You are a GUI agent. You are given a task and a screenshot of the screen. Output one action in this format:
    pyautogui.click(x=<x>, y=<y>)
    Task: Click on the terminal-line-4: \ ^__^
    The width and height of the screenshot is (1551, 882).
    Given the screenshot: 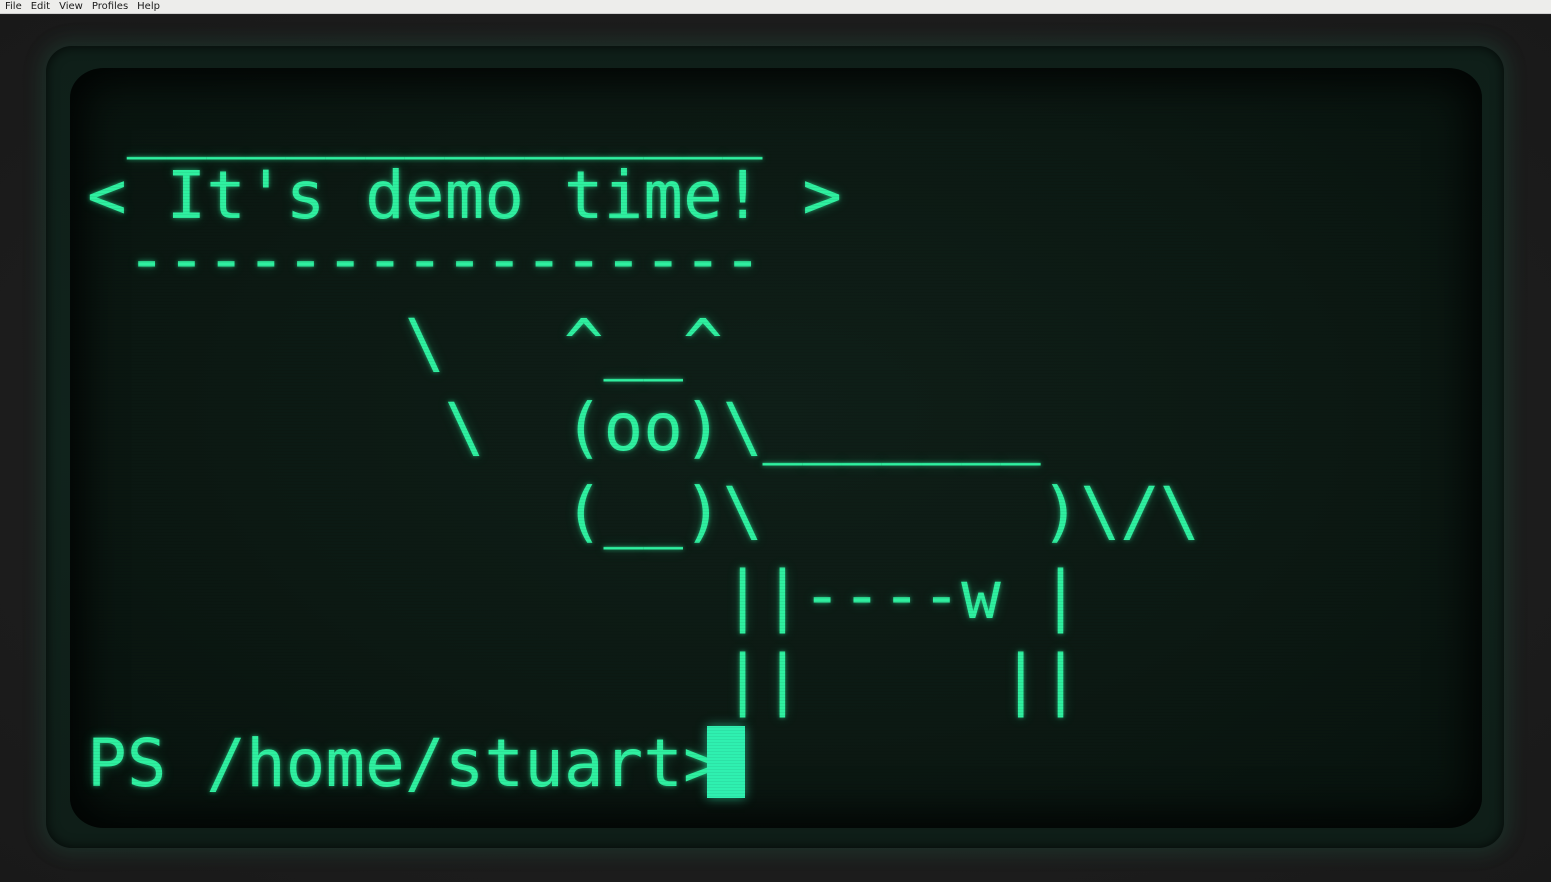 What is the action you would take?
    pyautogui.click(x=405, y=343)
    